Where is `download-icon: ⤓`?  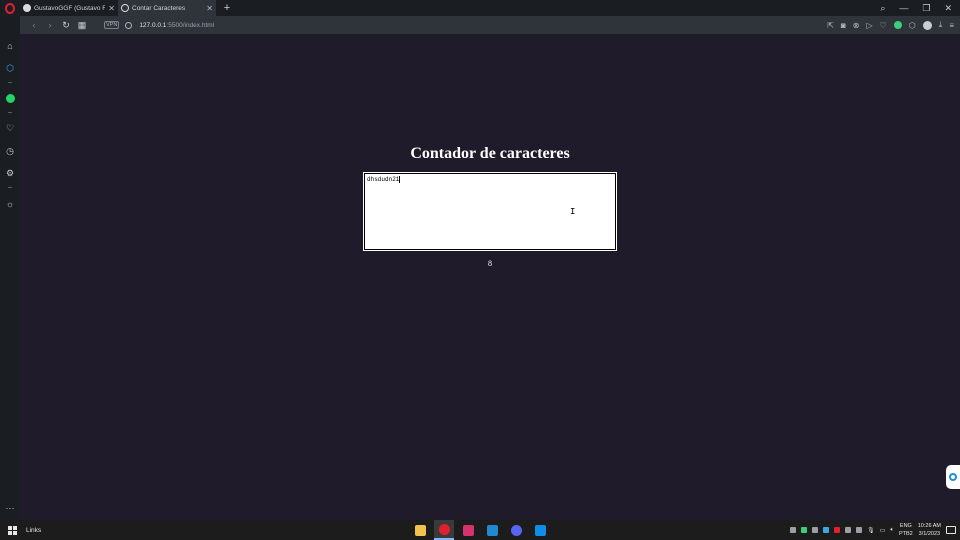 download-icon: ⤓ is located at coordinates (941, 25).